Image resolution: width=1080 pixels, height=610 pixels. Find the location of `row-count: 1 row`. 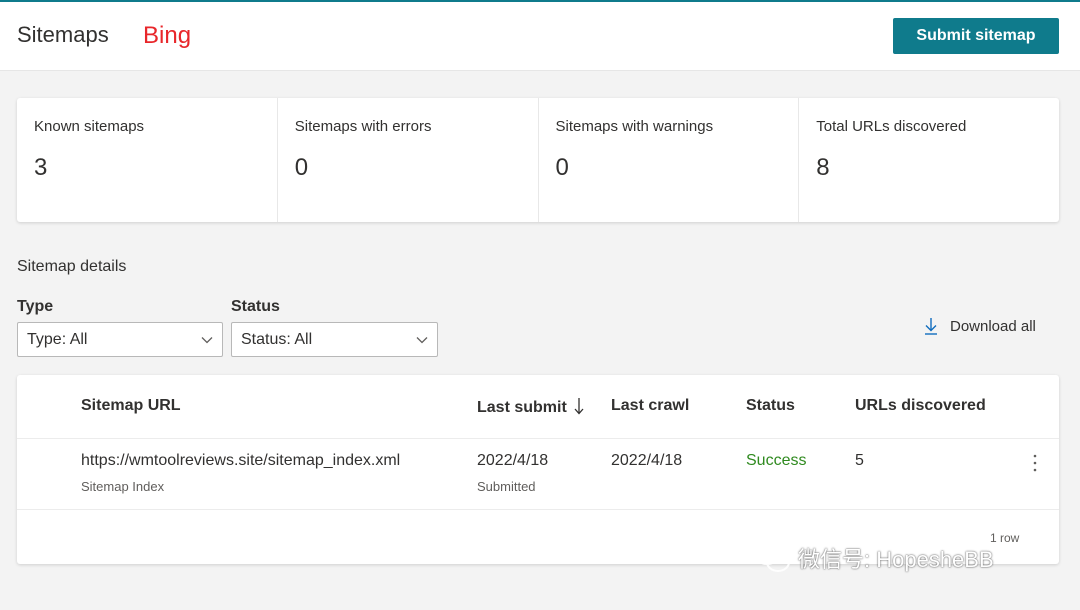

row-count: 1 row is located at coordinates (1005, 538).